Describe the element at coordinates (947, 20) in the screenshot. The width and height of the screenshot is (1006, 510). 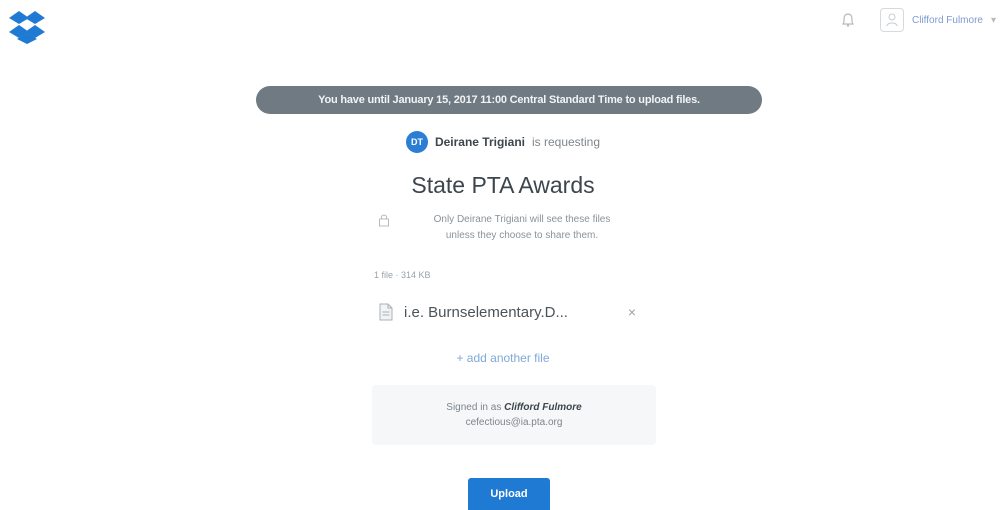
I see `user-name: Clifford Fulmore` at that location.